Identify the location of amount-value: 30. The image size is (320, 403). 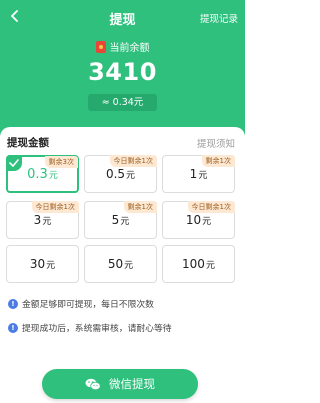
(37, 264).